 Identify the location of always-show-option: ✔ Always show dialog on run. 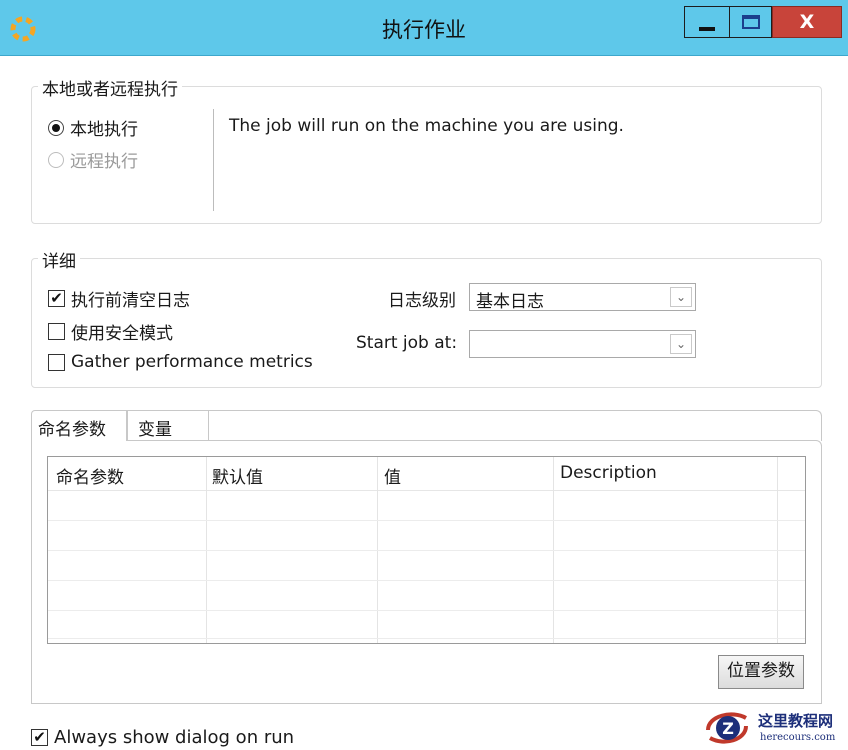
(162, 737).